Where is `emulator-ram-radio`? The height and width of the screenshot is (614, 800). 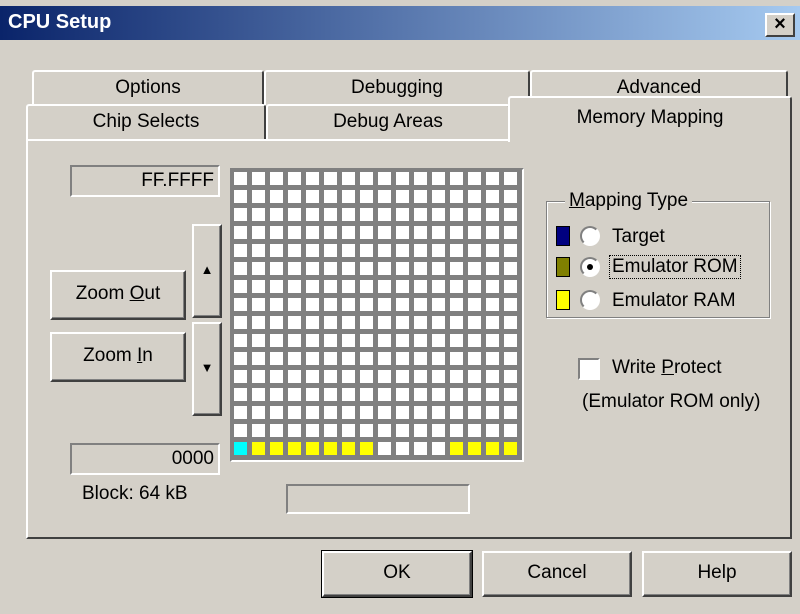 emulator-ram-radio is located at coordinates (590, 300).